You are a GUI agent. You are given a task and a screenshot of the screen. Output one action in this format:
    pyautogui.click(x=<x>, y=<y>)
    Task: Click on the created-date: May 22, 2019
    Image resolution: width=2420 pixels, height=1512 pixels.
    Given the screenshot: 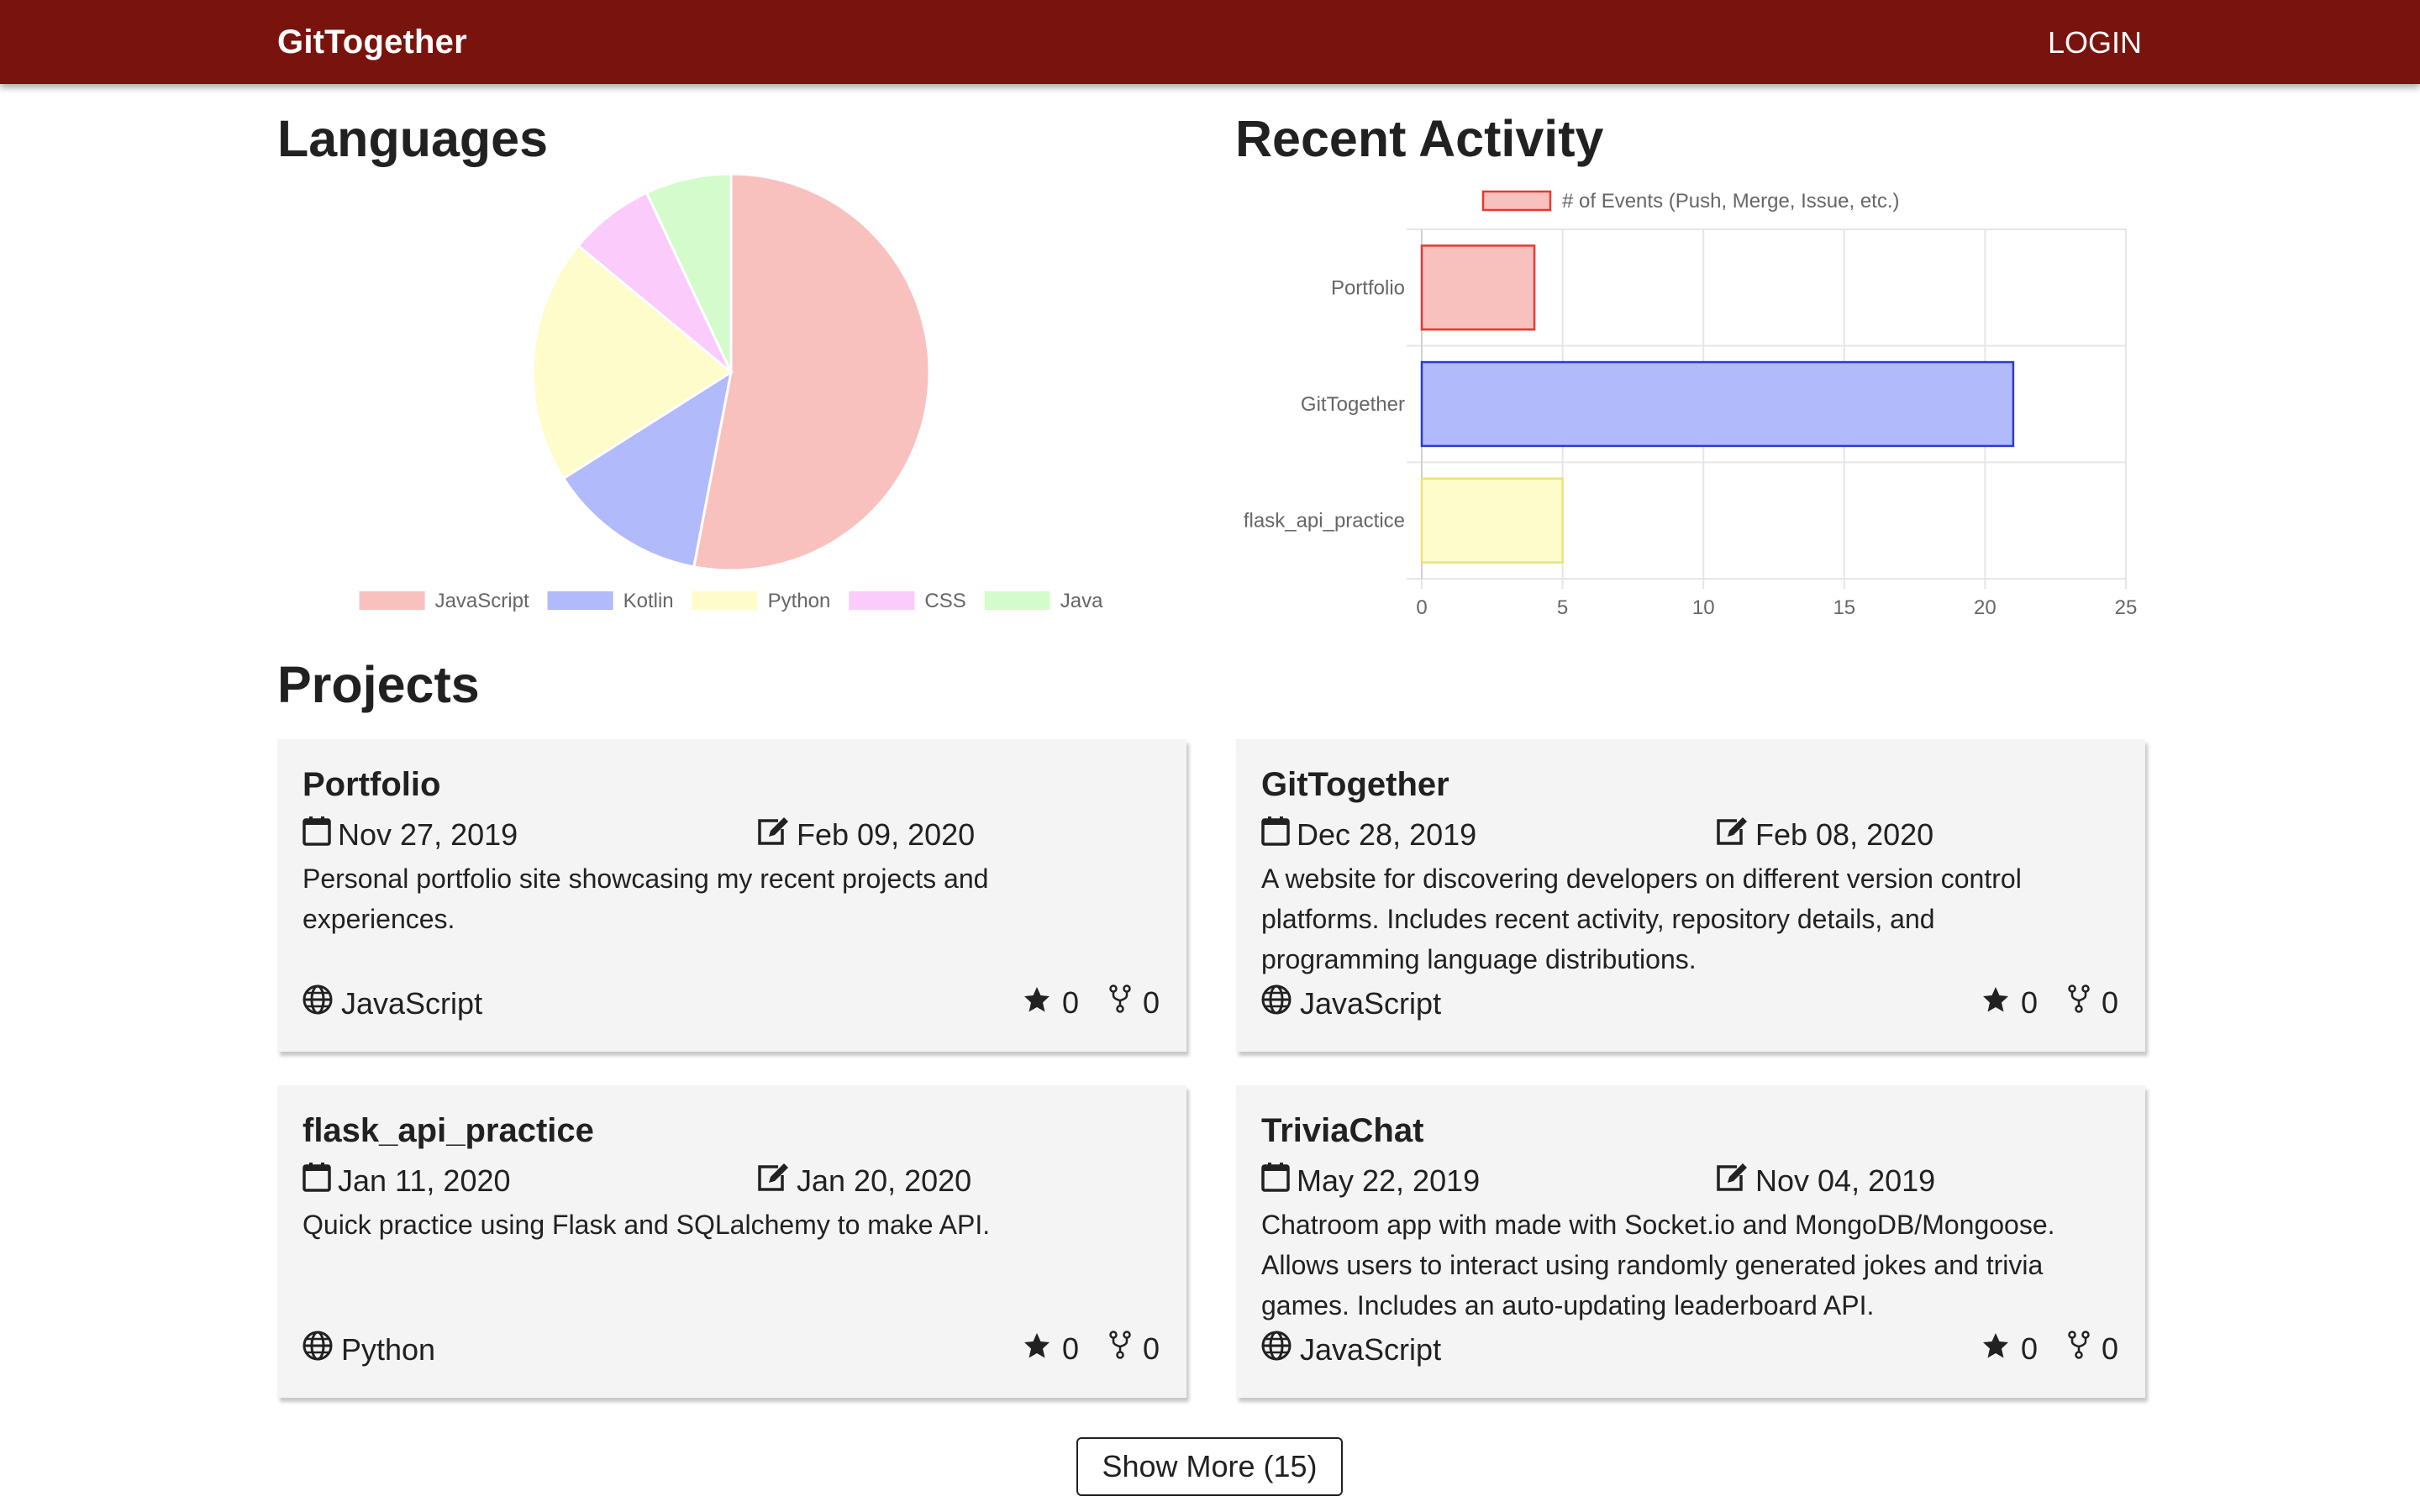 What is the action you would take?
    pyautogui.click(x=1371, y=1181)
    